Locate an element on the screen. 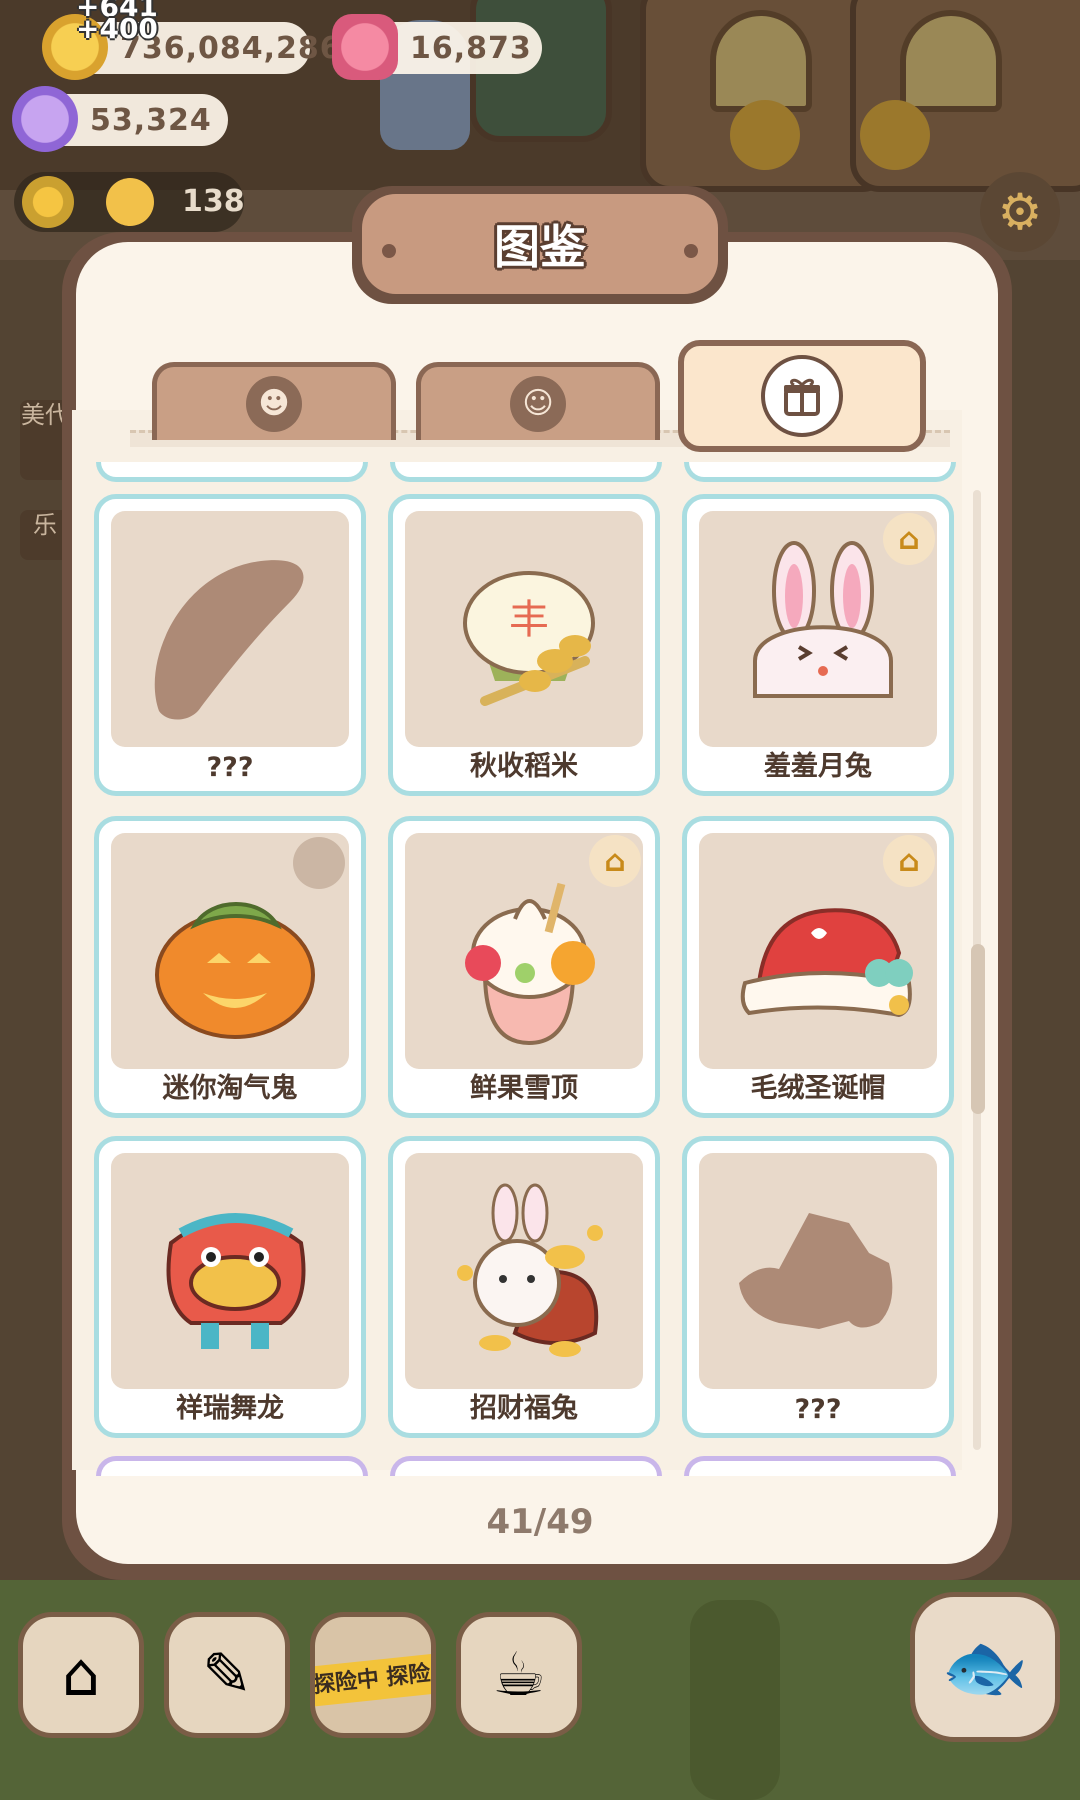 This screenshot has height=1800, width=1080. collection-card: ⌂ 鲜果雪顶 is located at coordinates (524, 967).